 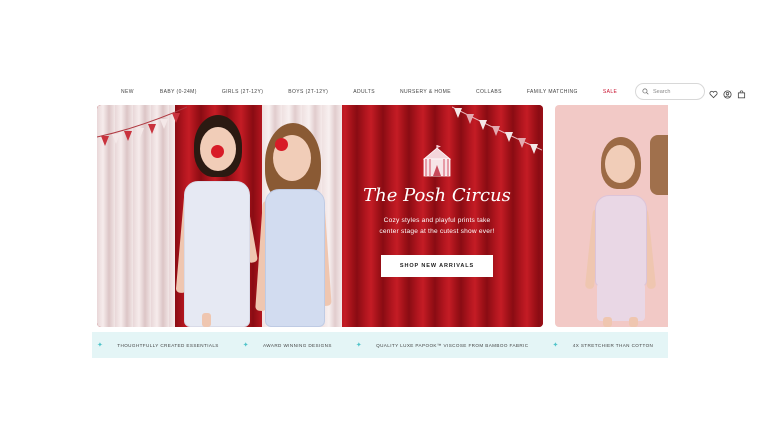 I want to click on nav-nursery-home: NURSERY & HOME, so click(x=425, y=92).